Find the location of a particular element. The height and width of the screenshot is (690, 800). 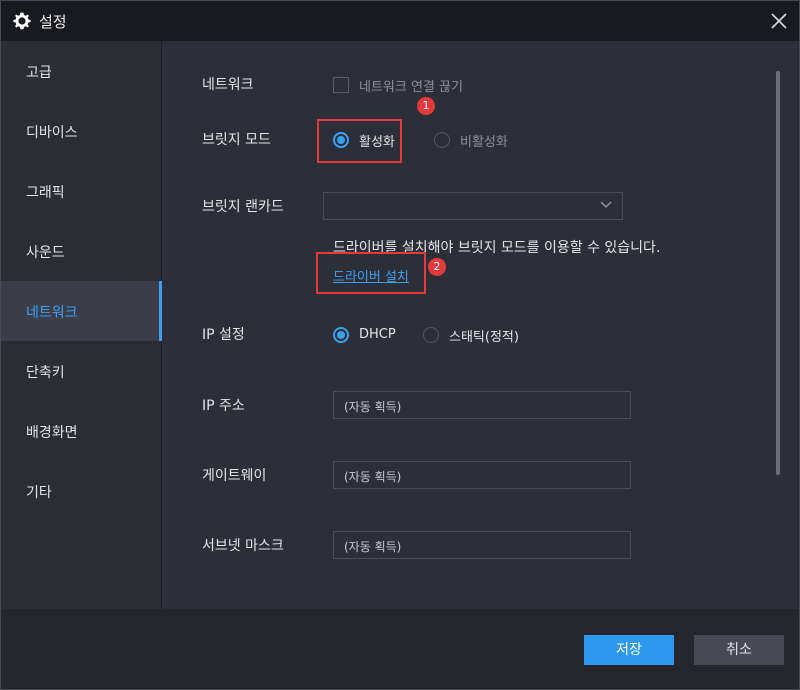

ip-static-label: 스태틱(정적) is located at coordinates (484, 335).